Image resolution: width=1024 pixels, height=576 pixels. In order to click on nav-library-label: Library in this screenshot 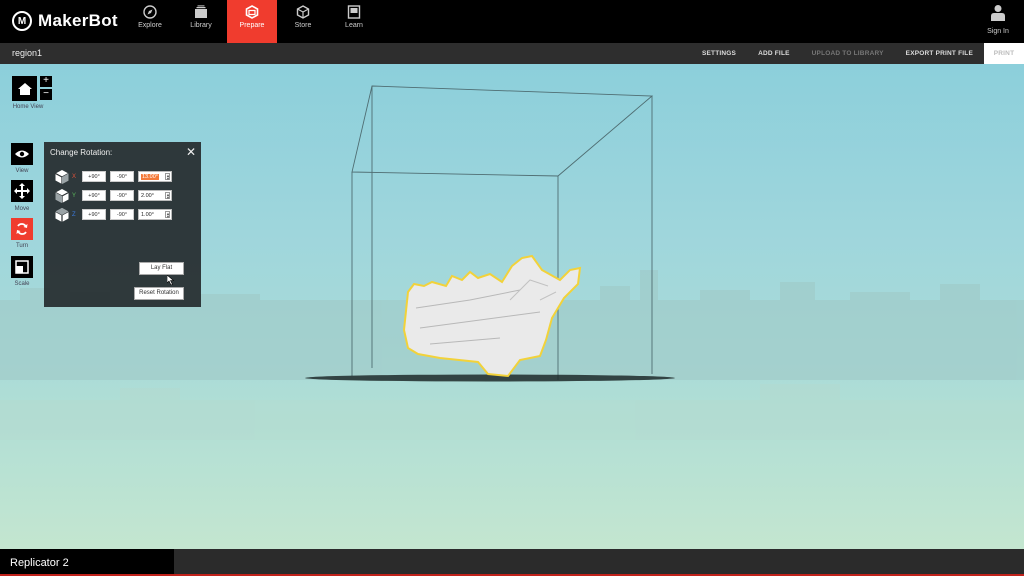, I will do `click(201, 25)`.